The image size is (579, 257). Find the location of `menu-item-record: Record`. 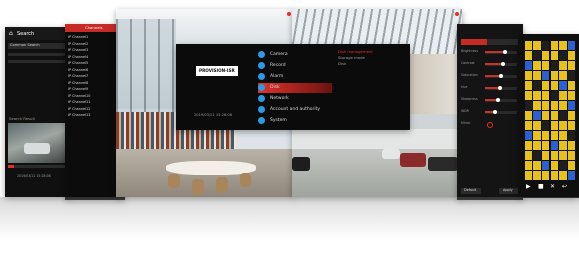

menu-item-record: Record is located at coordinates (295, 66).